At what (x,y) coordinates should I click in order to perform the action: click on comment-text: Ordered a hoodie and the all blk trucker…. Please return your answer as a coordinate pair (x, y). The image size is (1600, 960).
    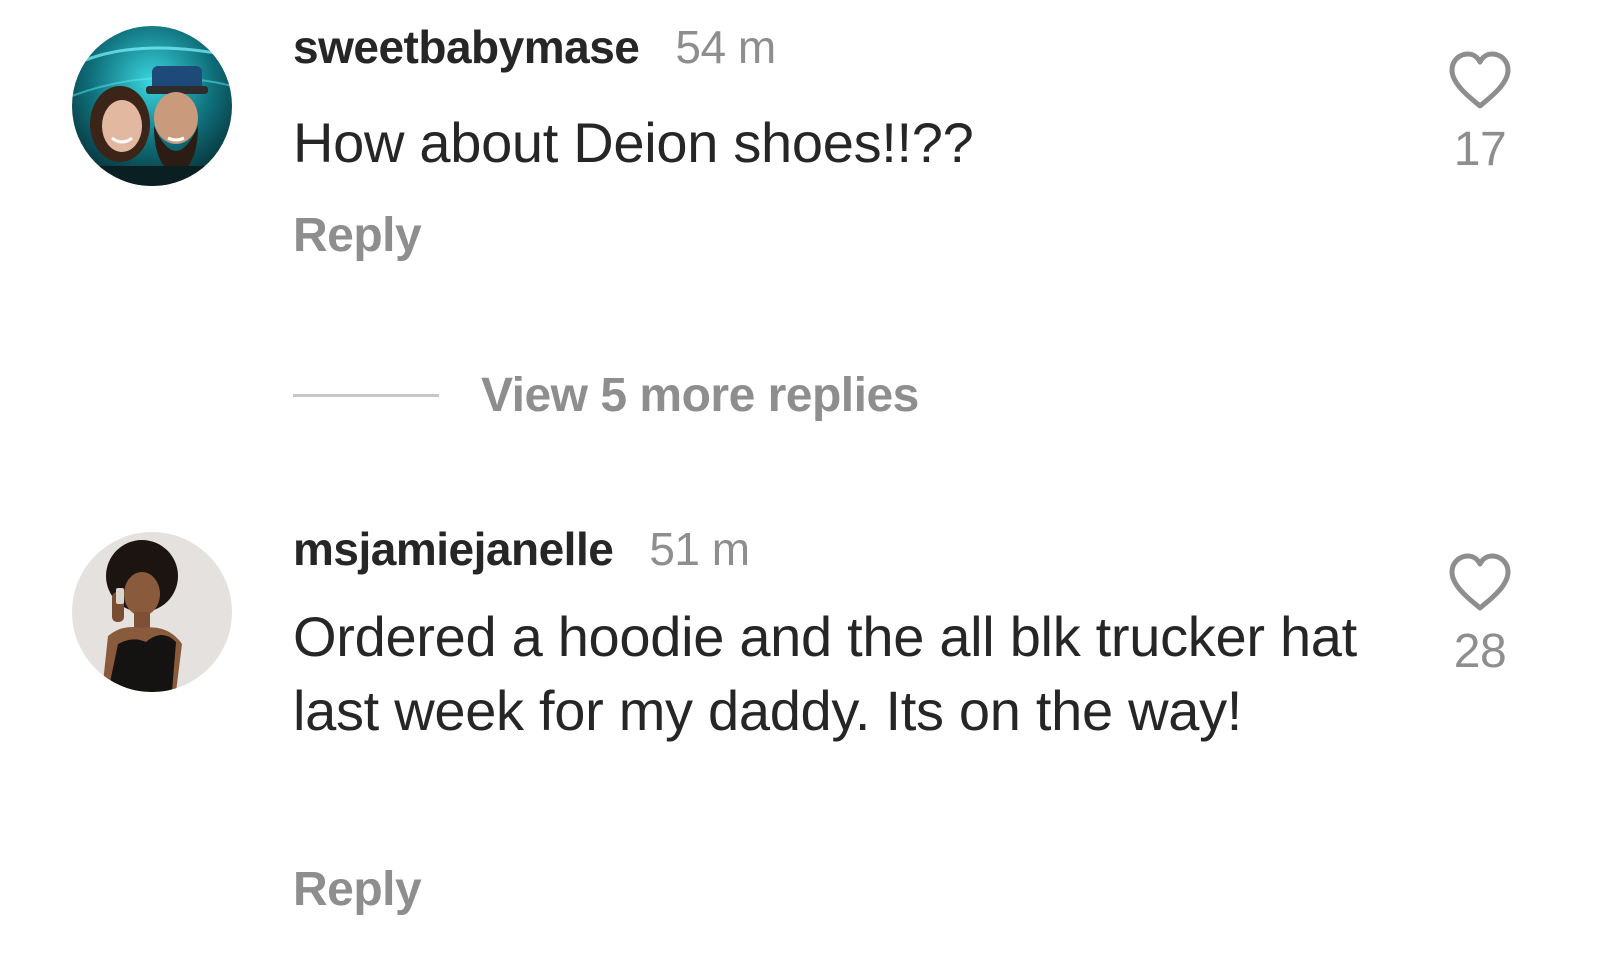
    Looking at the image, I should click on (825, 673).